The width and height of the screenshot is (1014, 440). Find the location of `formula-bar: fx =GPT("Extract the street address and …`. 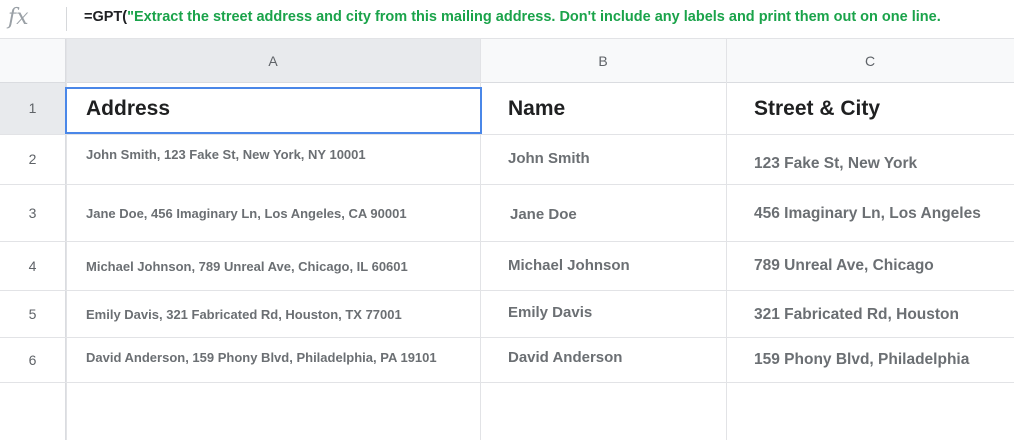

formula-bar: fx =GPT("Extract the street address and … is located at coordinates (507, 19).